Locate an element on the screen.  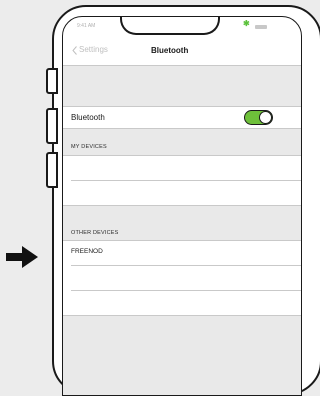
section-gap is located at coordinates (182, 86).